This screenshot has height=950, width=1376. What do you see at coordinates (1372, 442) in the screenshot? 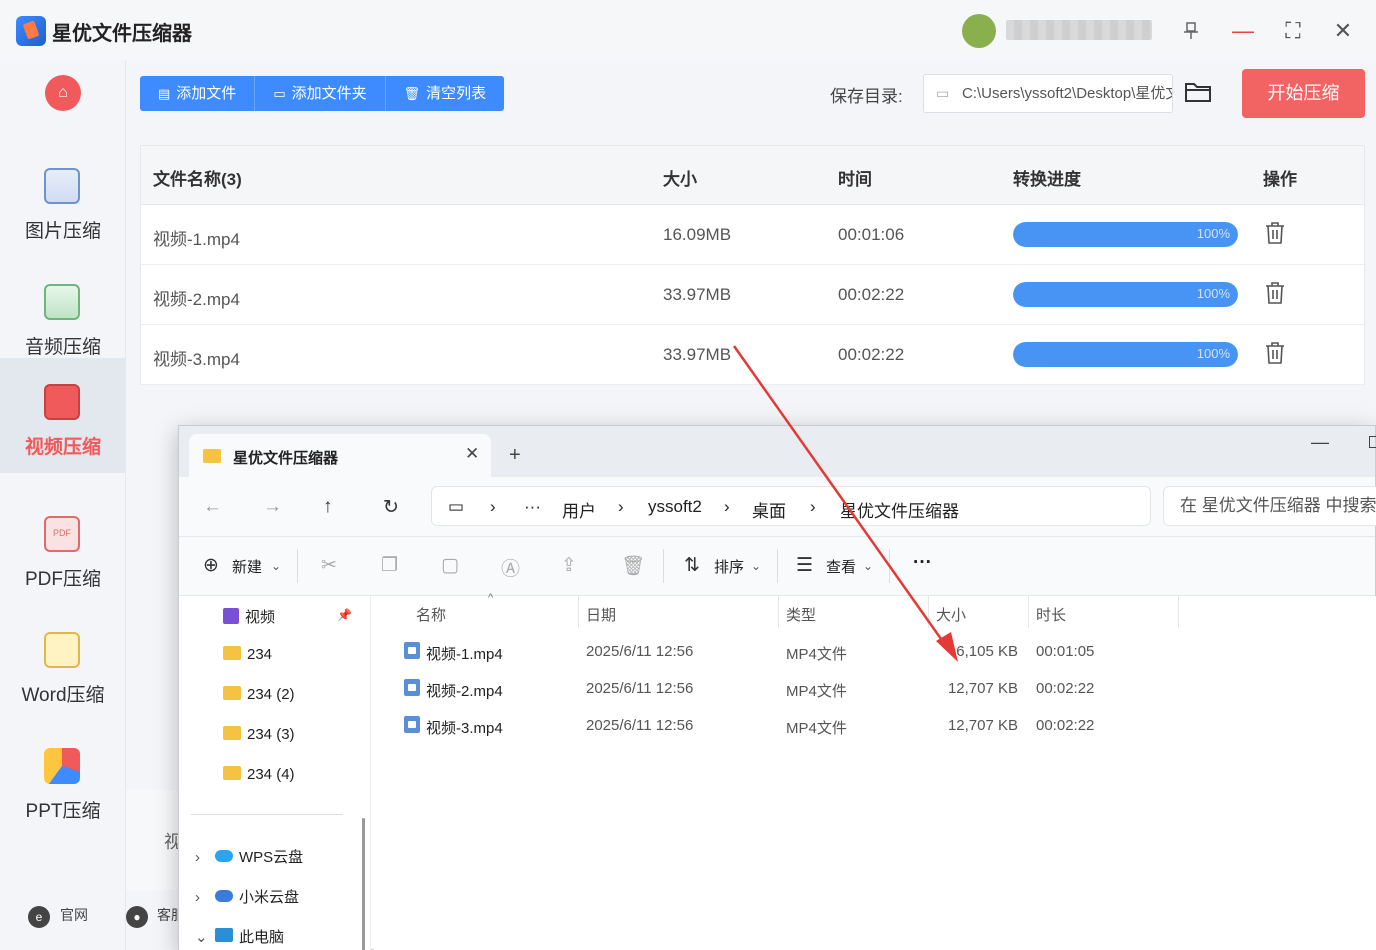
I see `explorer-maximize-button` at bounding box center [1372, 442].